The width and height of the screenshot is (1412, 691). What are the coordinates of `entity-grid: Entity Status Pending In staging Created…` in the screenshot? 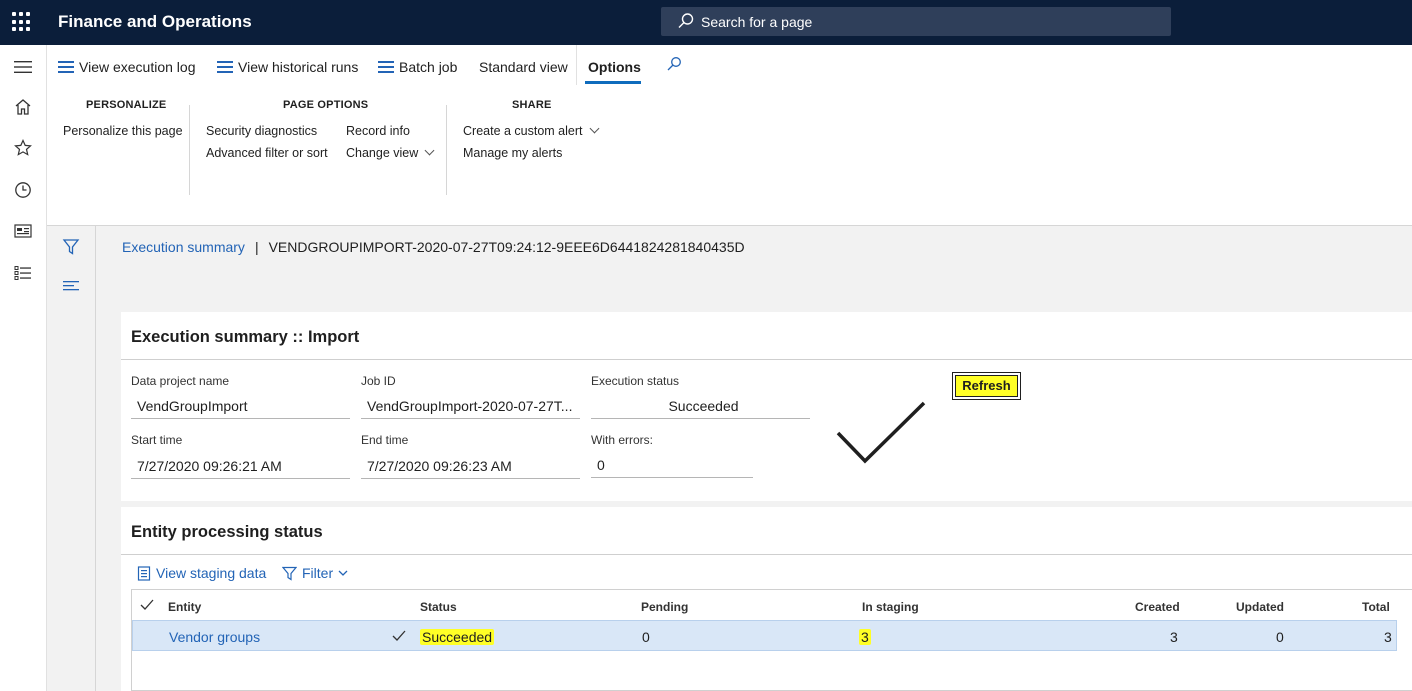 It's located at (771, 640).